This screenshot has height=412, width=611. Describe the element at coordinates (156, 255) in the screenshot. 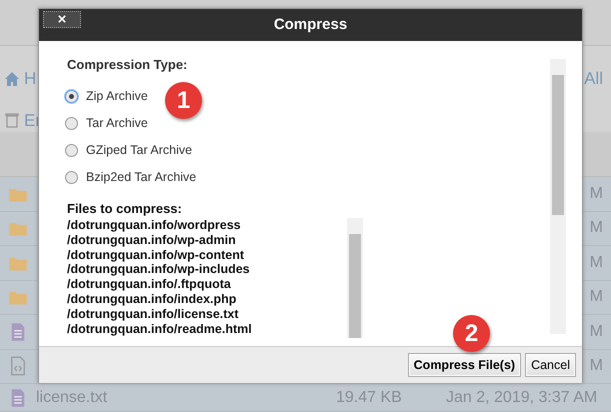

I see `file-path: /dotrungquan.info/wp-content` at that location.